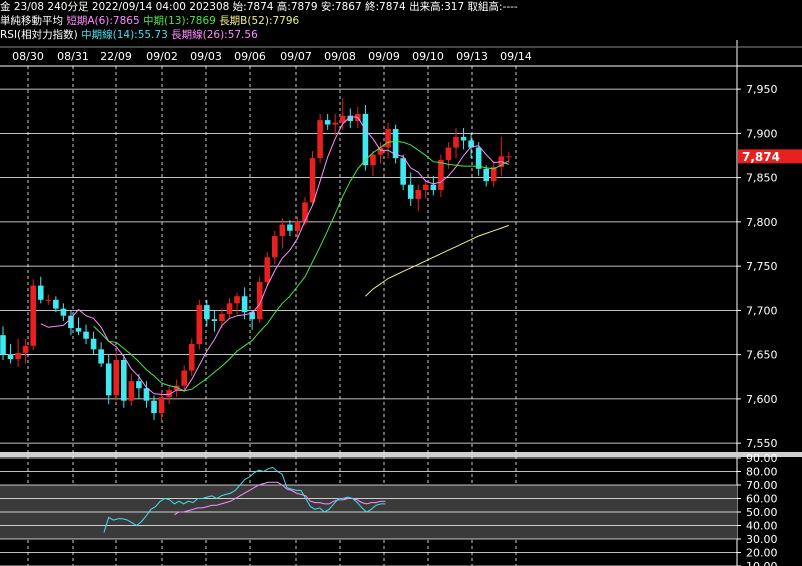 This screenshot has height=566, width=802. What do you see at coordinates (384, 56) in the screenshot?
I see `date-label: 09/09` at bounding box center [384, 56].